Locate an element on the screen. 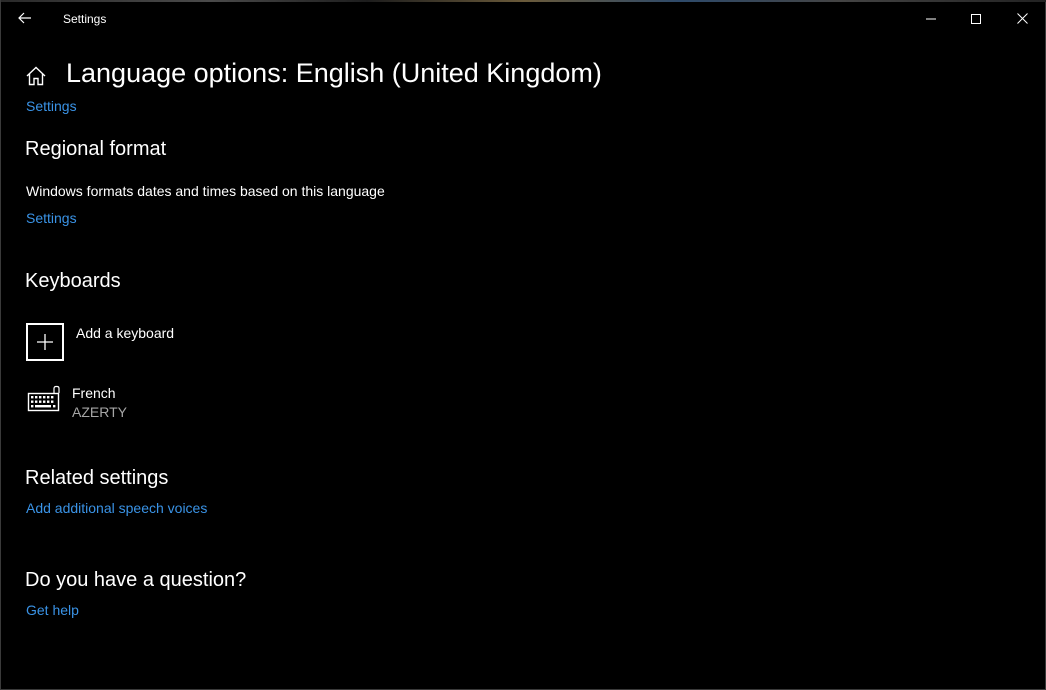 This screenshot has width=1046, height=690. regional-format-settings-link: Settings is located at coordinates (51, 218).